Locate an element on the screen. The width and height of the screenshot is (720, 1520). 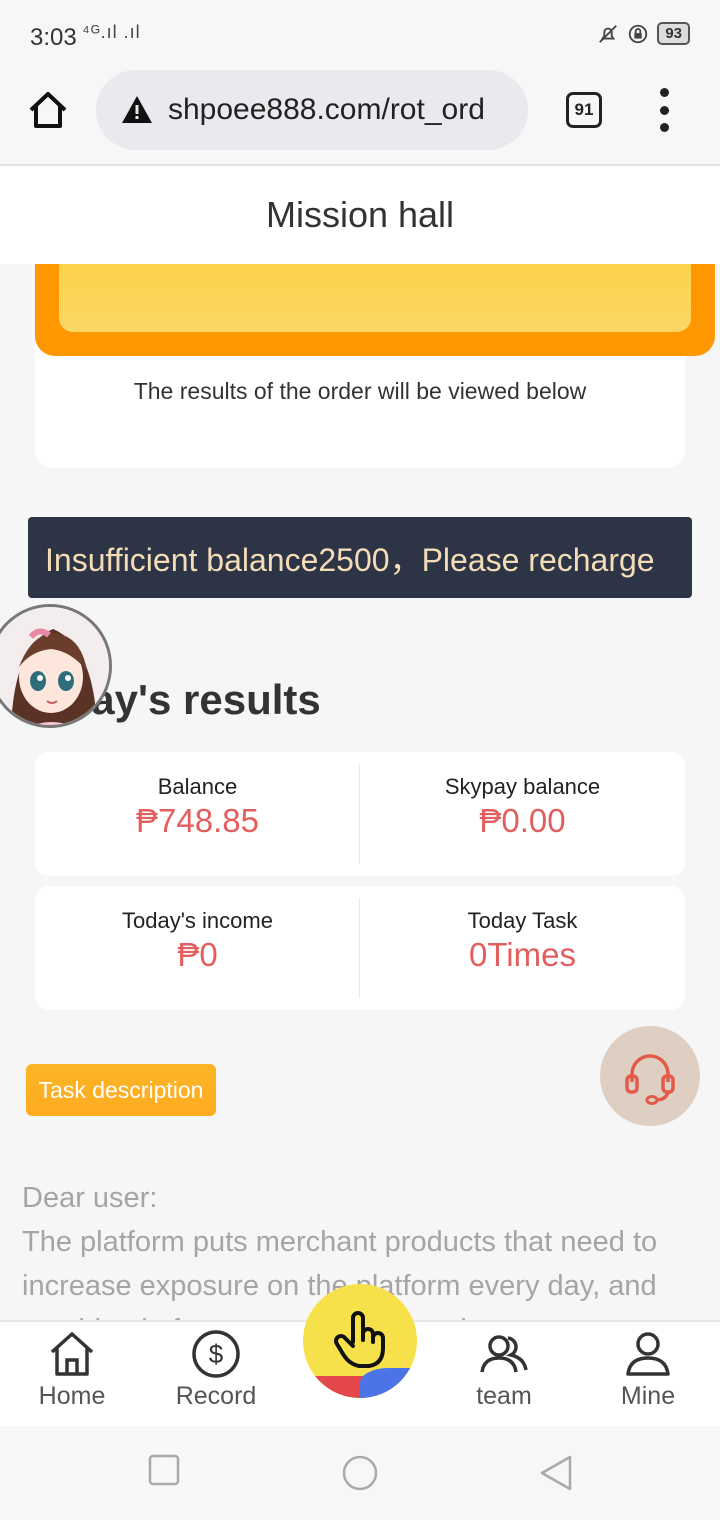
battery-indicator: 93 is located at coordinates (673, 33).